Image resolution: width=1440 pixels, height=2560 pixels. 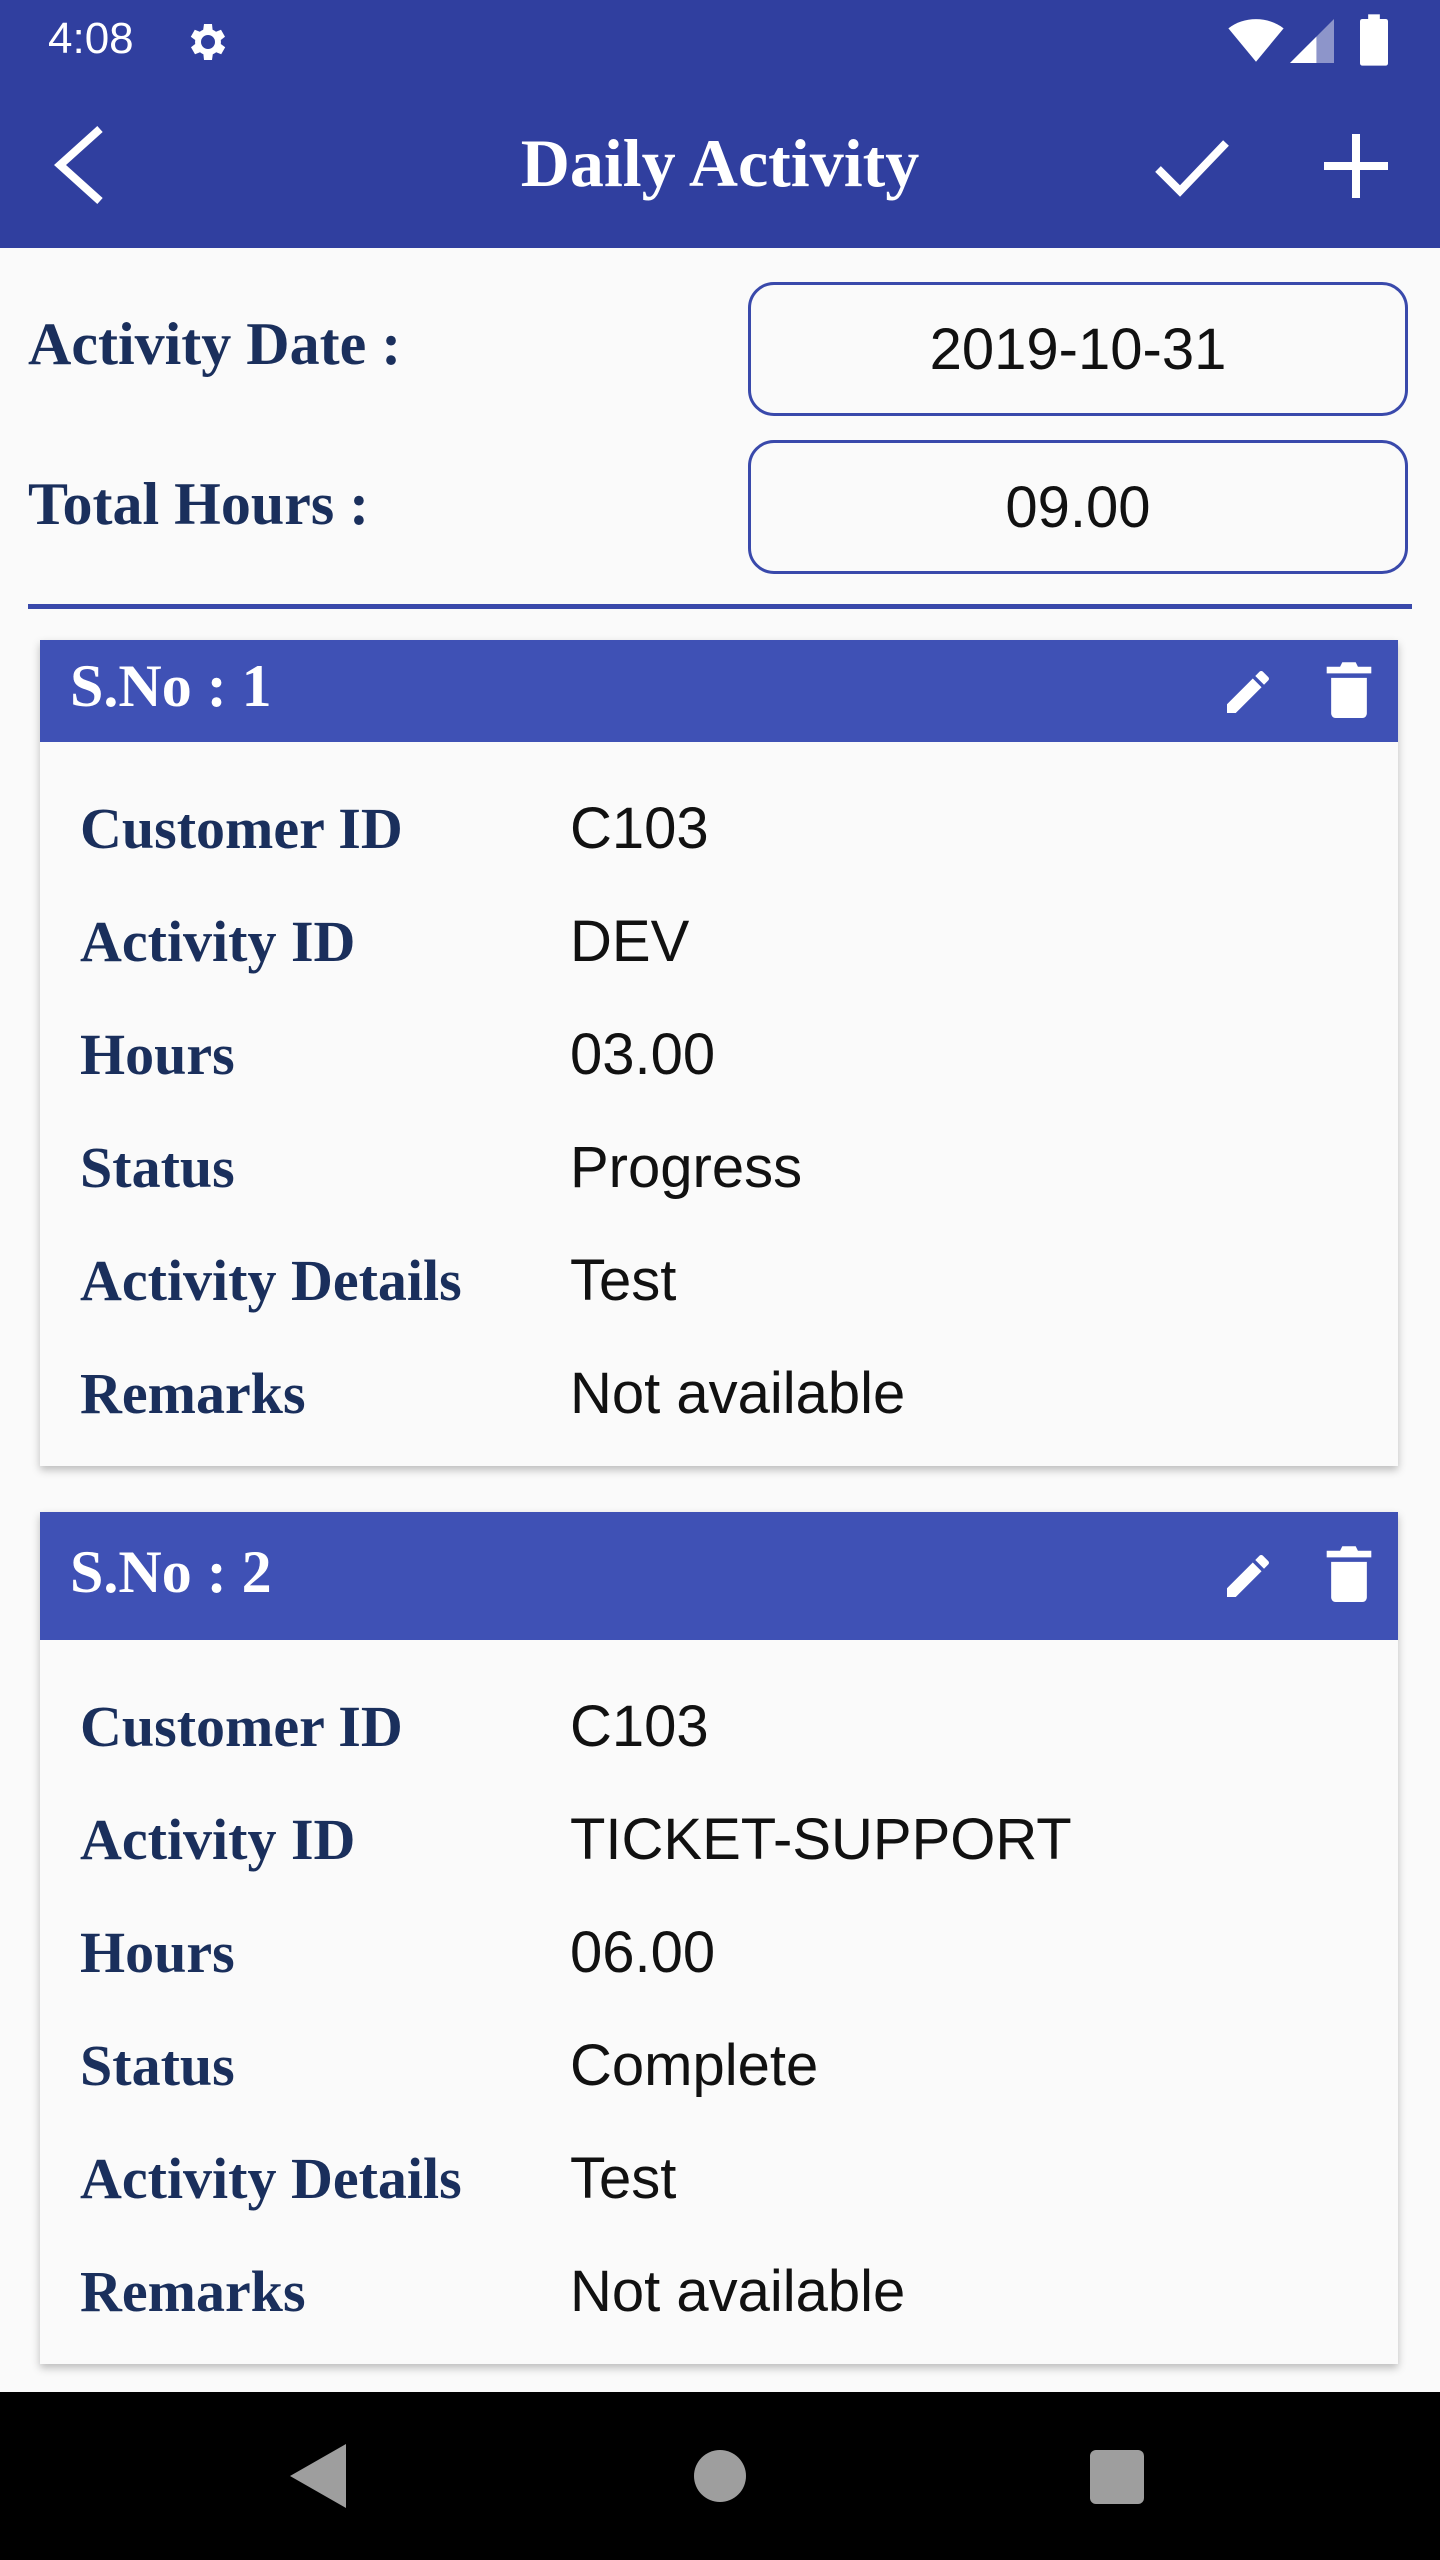 I want to click on card-title: S.No : 1, so click(x=171, y=686).